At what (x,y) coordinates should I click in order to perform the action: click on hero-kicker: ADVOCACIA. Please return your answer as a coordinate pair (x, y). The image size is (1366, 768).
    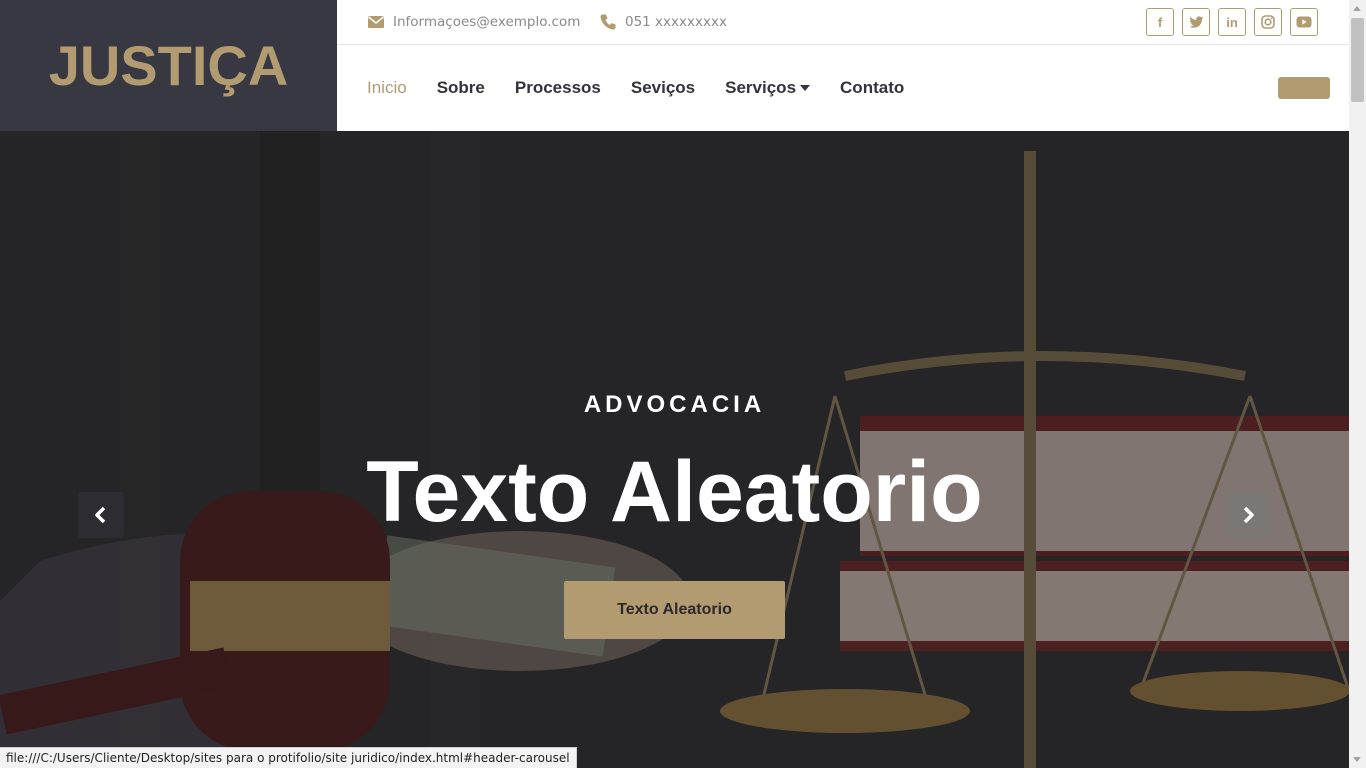
    Looking at the image, I should click on (674, 404).